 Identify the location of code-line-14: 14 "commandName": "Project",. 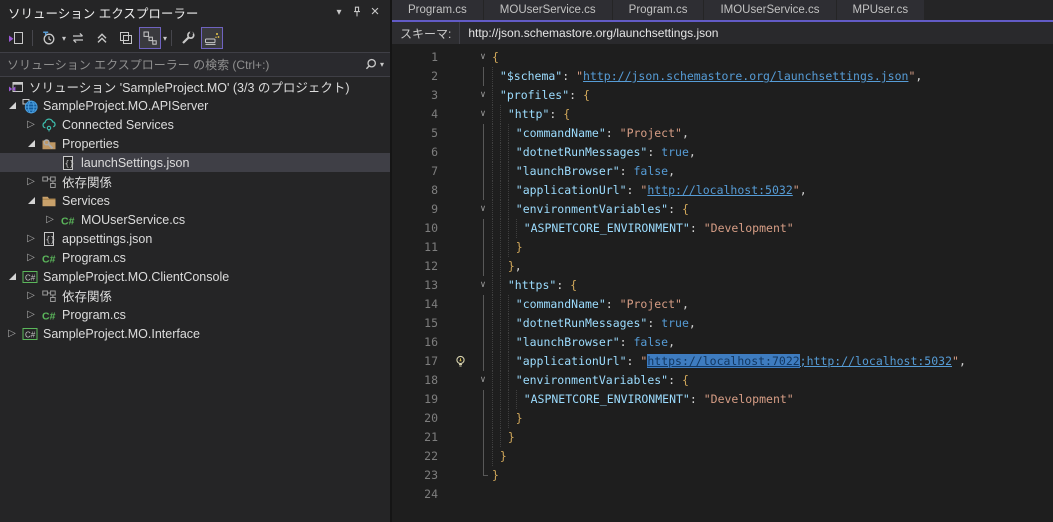
(722, 304).